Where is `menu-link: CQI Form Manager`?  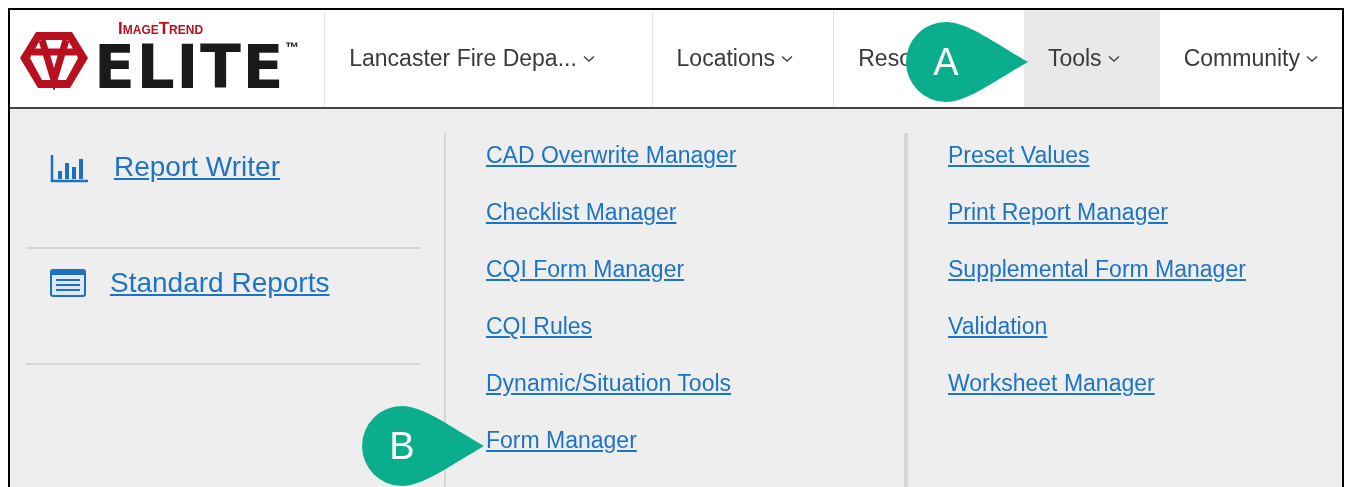 menu-link: CQI Form Manager is located at coordinates (695, 269).